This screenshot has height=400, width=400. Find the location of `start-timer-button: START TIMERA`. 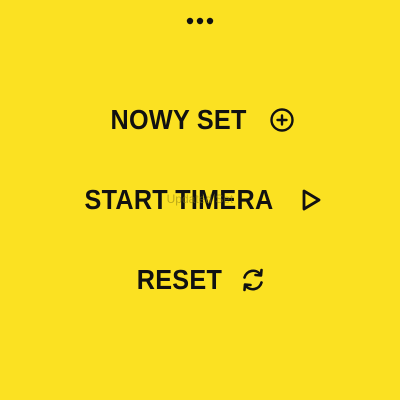

start-timer-button: START TIMERA is located at coordinates (200, 200).